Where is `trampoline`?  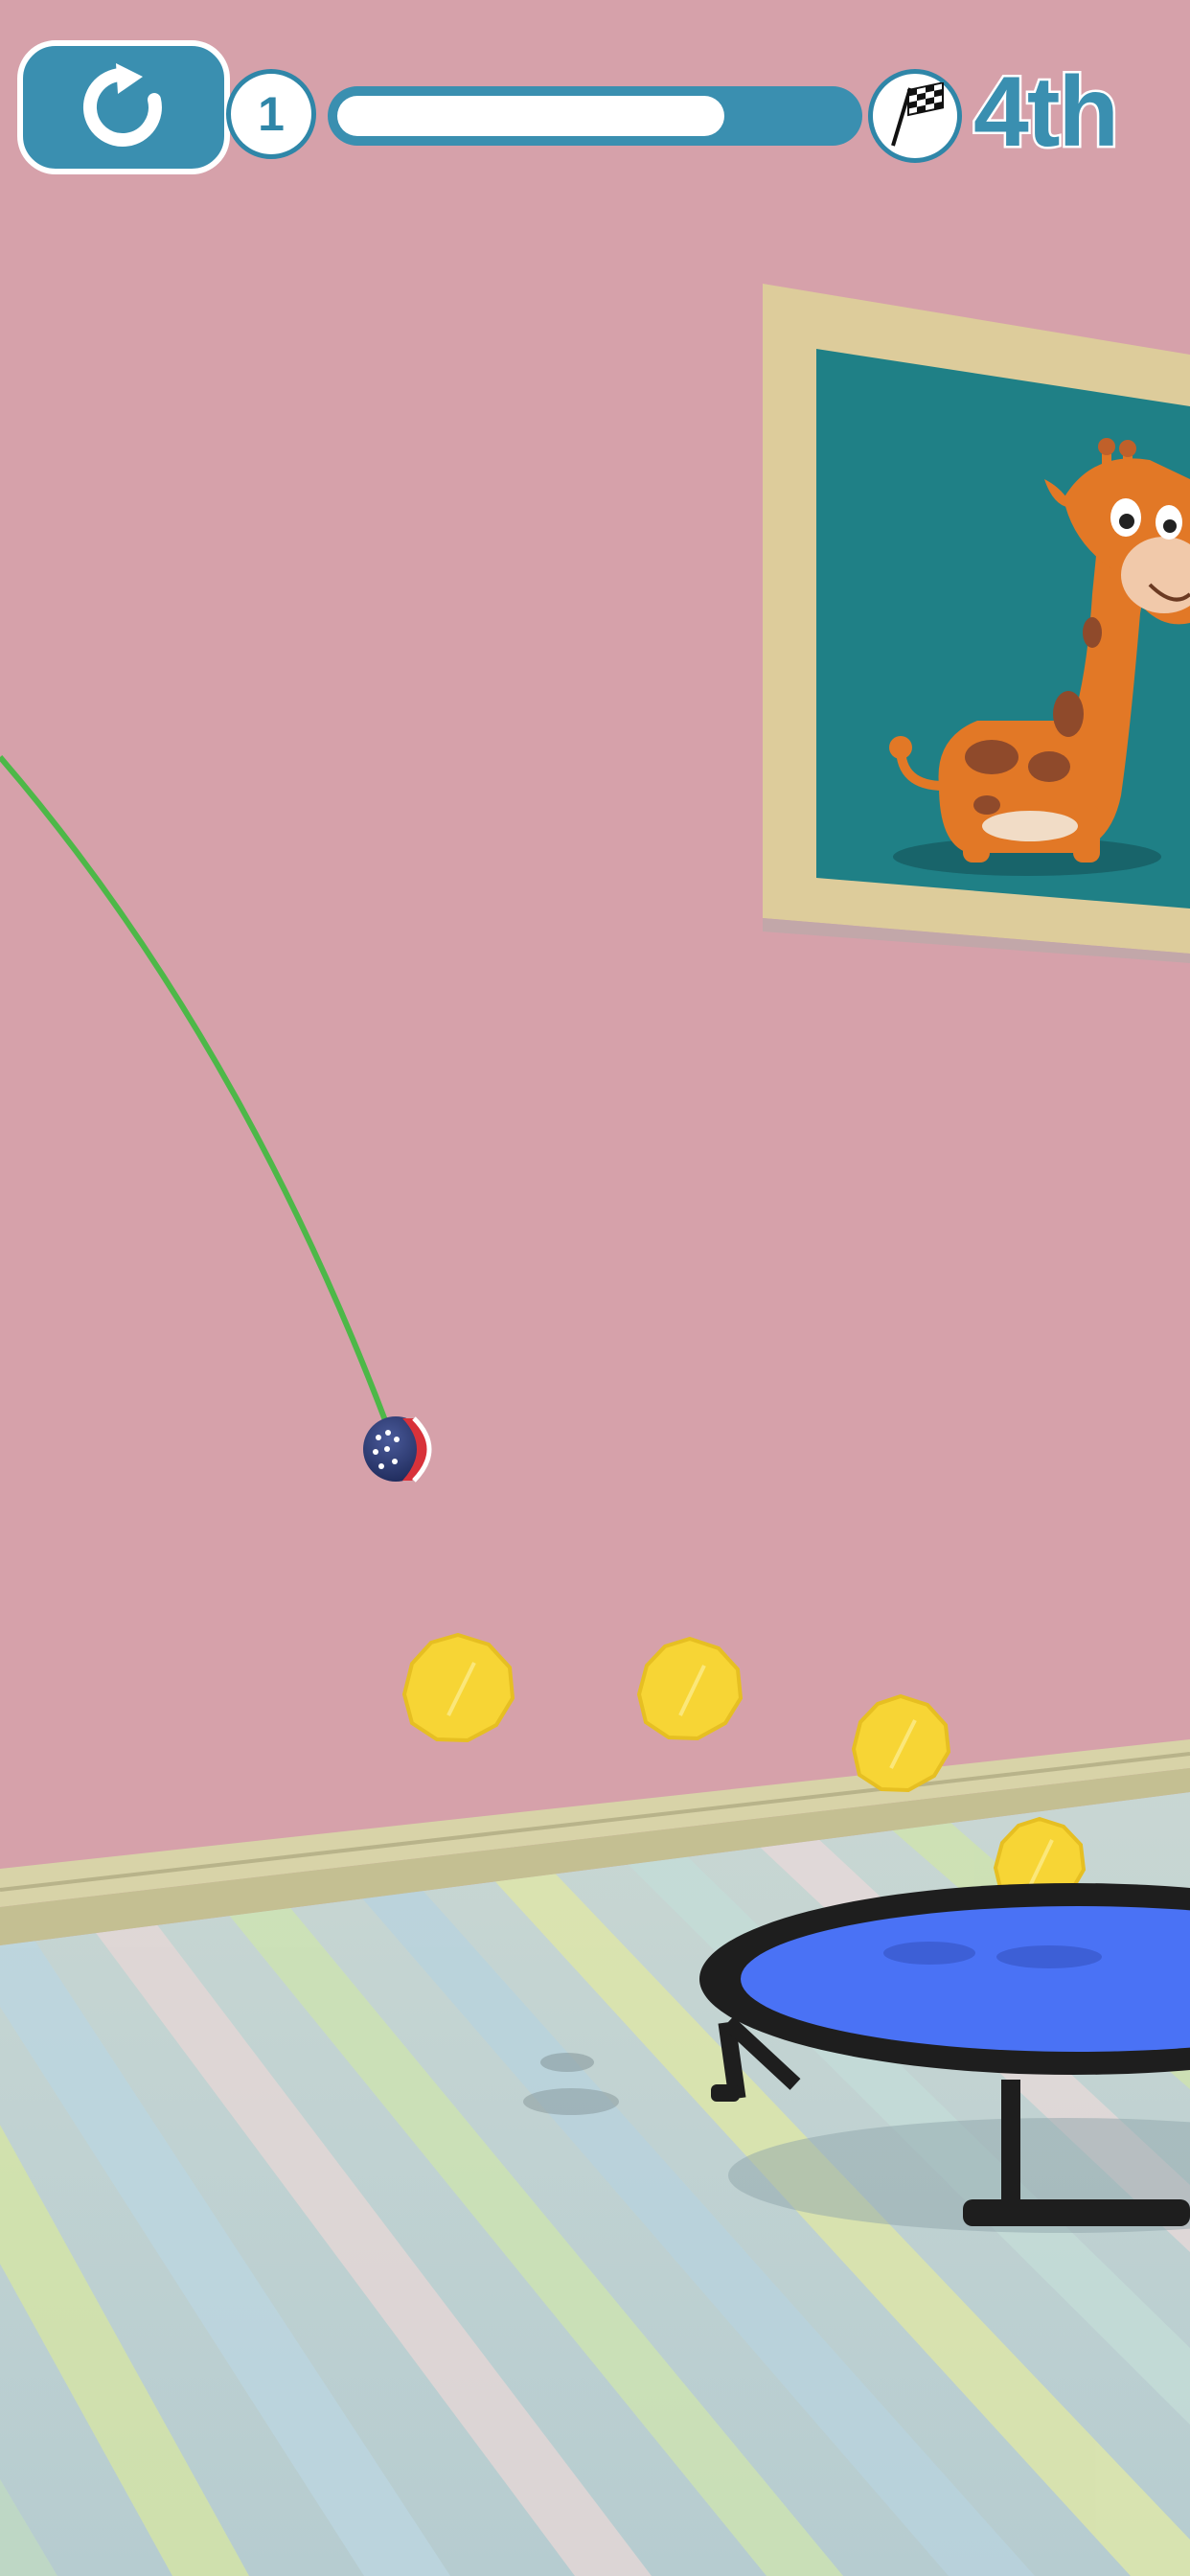 trampoline is located at coordinates (945, 2058).